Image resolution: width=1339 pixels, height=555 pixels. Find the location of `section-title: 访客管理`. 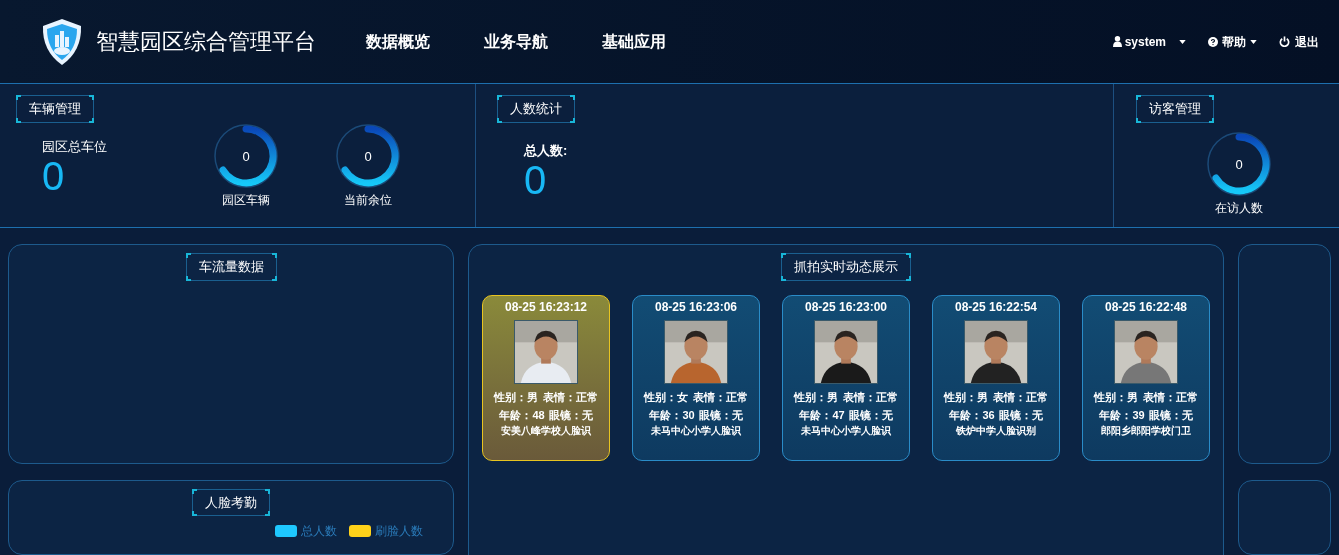

section-title: 访客管理 is located at coordinates (1175, 109).